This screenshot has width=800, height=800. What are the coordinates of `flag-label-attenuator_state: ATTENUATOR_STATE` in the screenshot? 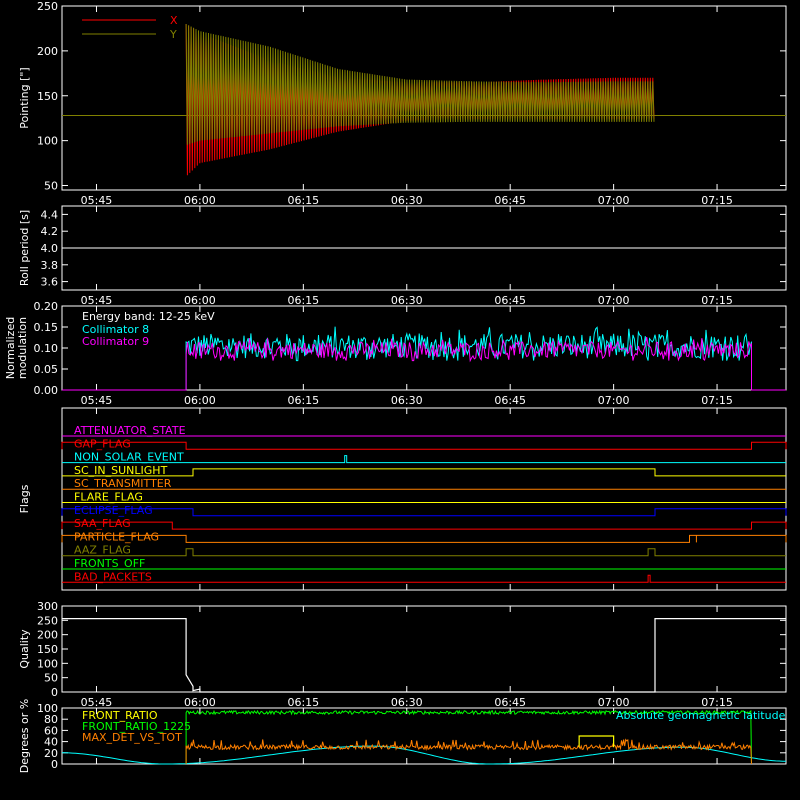 It's located at (130, 430).